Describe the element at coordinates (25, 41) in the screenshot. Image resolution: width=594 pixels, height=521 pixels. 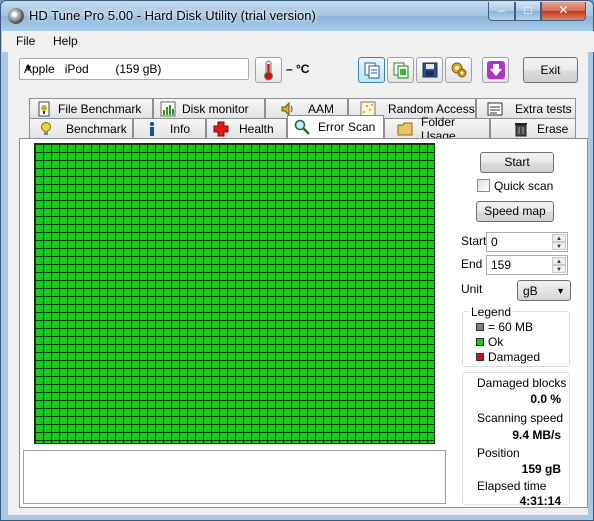
I see `menu-file: File` at that location.